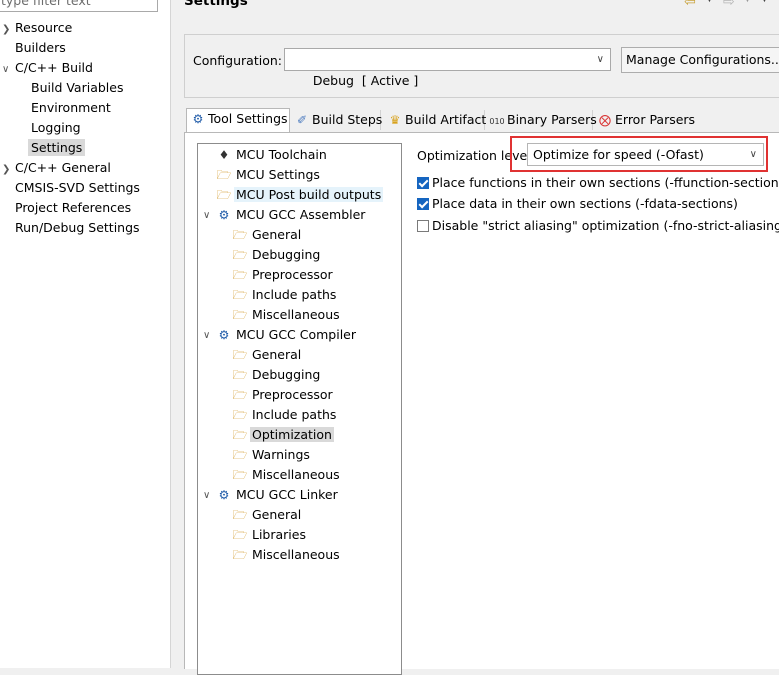 The height and width of the screenshot is (675, 779). Describe the element at coordinates (77, 228) in the screenshot. I see `nav-item-run-debug-settings: Run/Debug Settings` at that location.